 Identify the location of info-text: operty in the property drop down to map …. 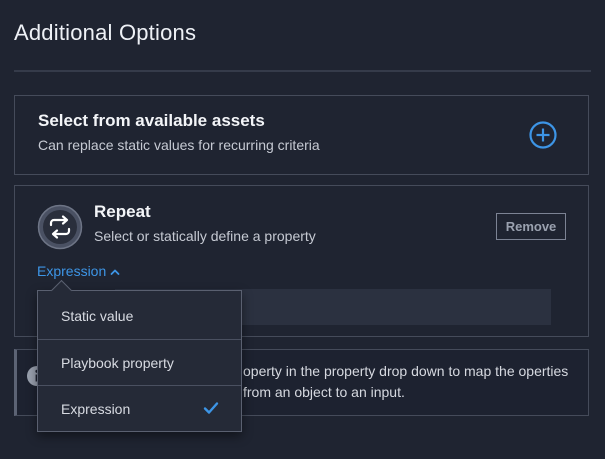
(406, 381).